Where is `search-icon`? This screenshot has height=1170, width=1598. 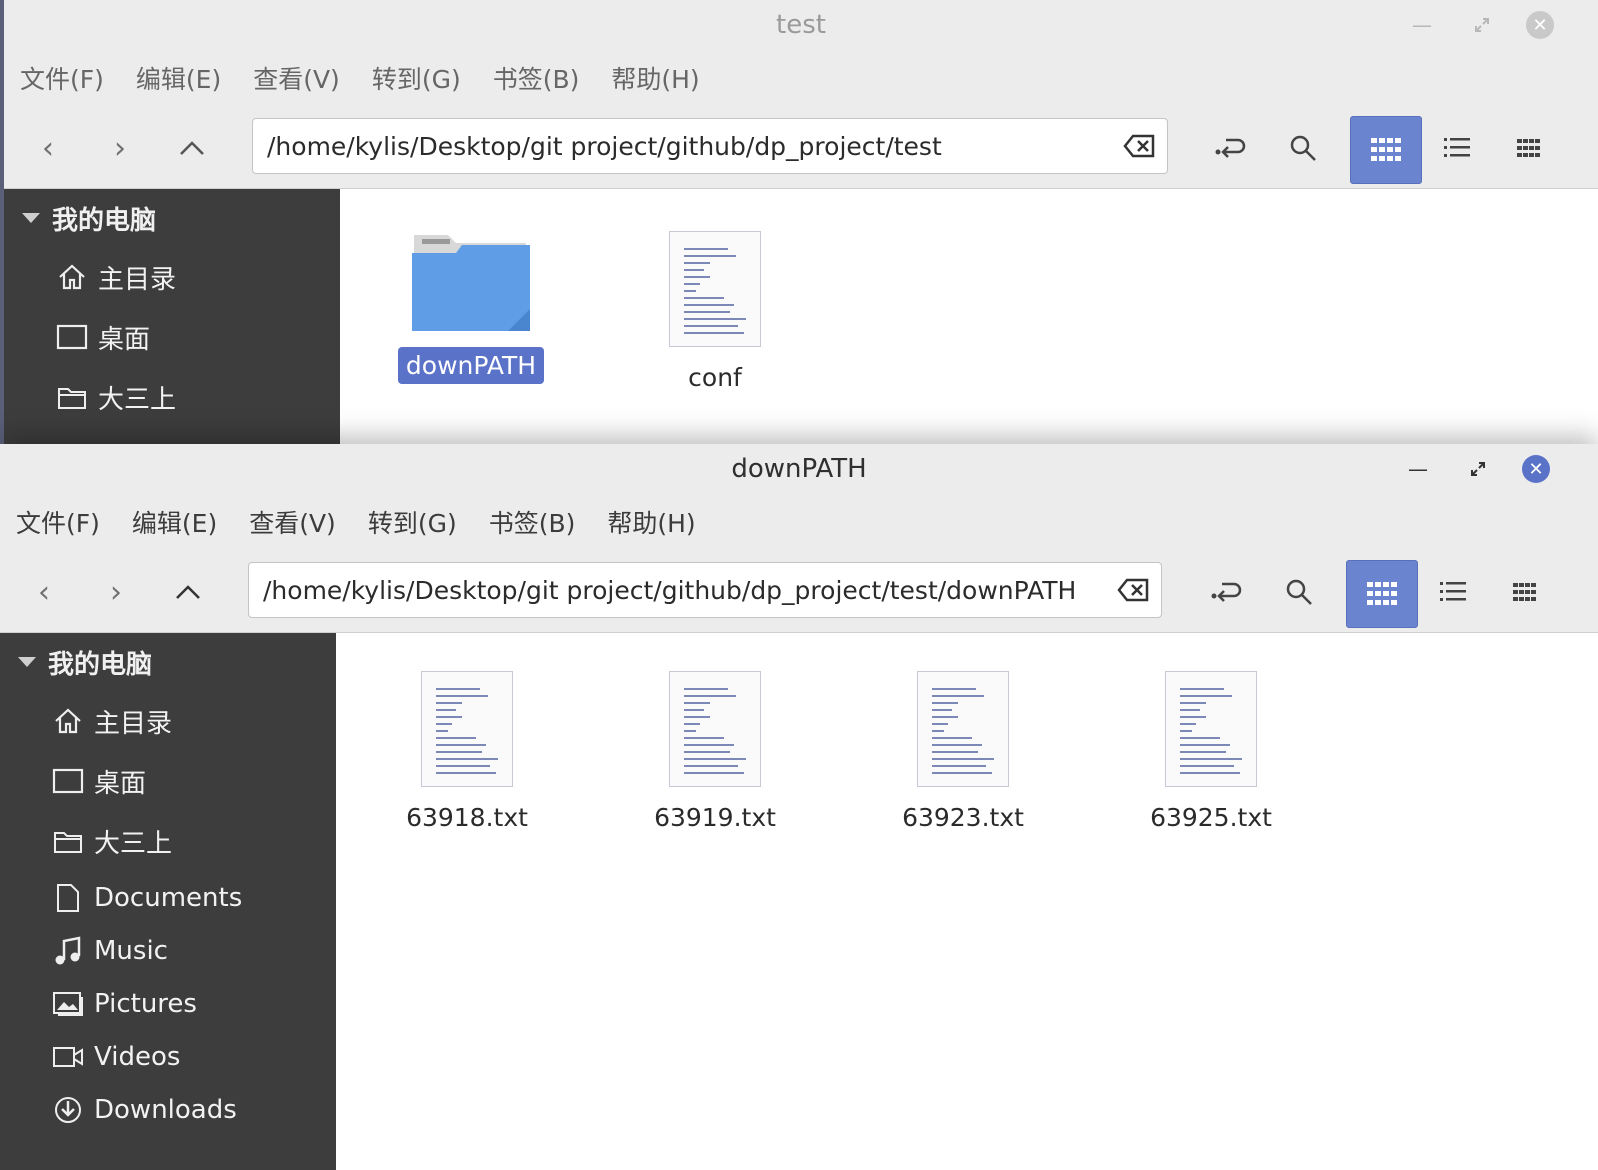
search-icon is located at coordinates (1303, 148).